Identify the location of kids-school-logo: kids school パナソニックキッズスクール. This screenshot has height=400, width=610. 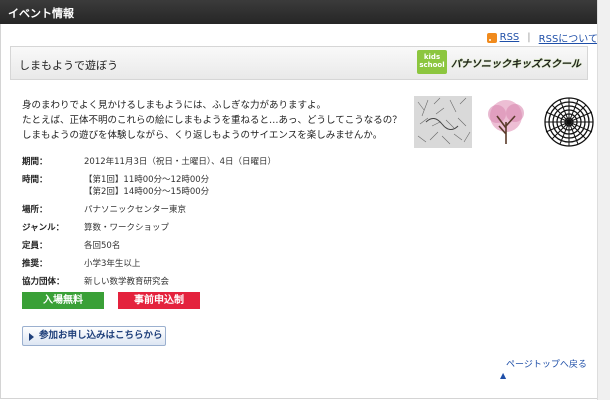
(499, 62).